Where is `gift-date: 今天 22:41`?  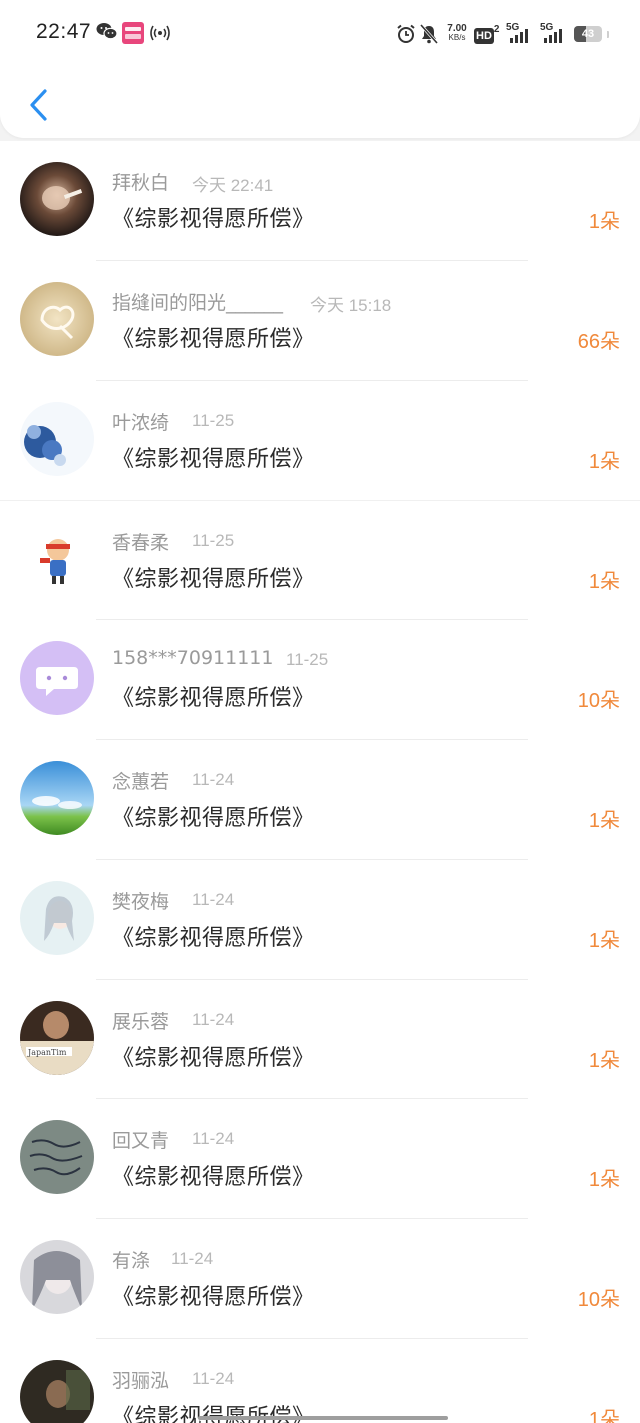 gift-date: 今天 22:41 is located at coordinates (233, 185).